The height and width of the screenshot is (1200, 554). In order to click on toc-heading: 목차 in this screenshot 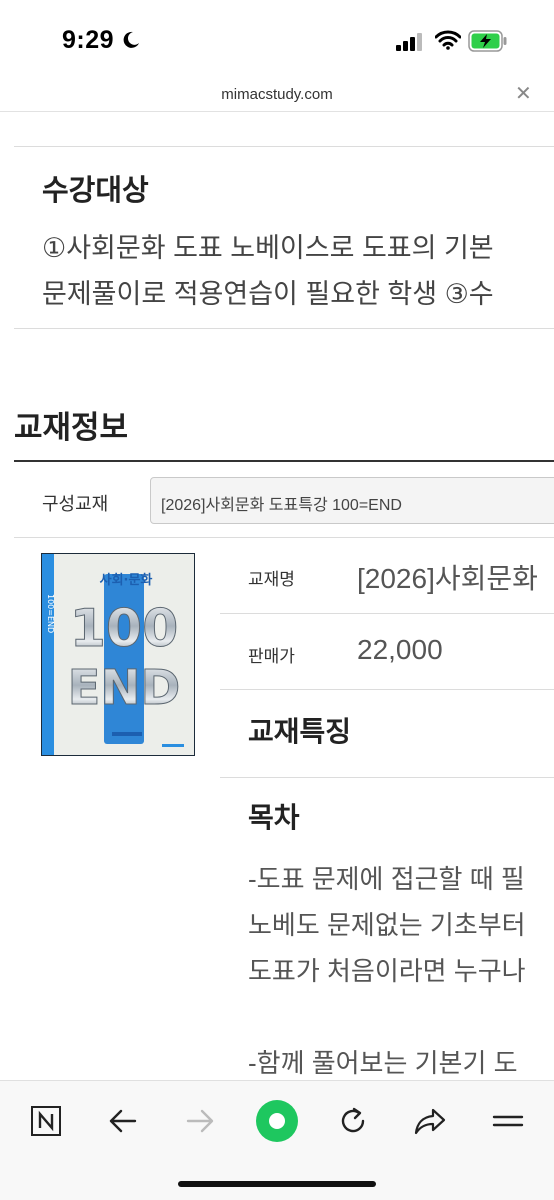, I will do `click(274, 817)`.